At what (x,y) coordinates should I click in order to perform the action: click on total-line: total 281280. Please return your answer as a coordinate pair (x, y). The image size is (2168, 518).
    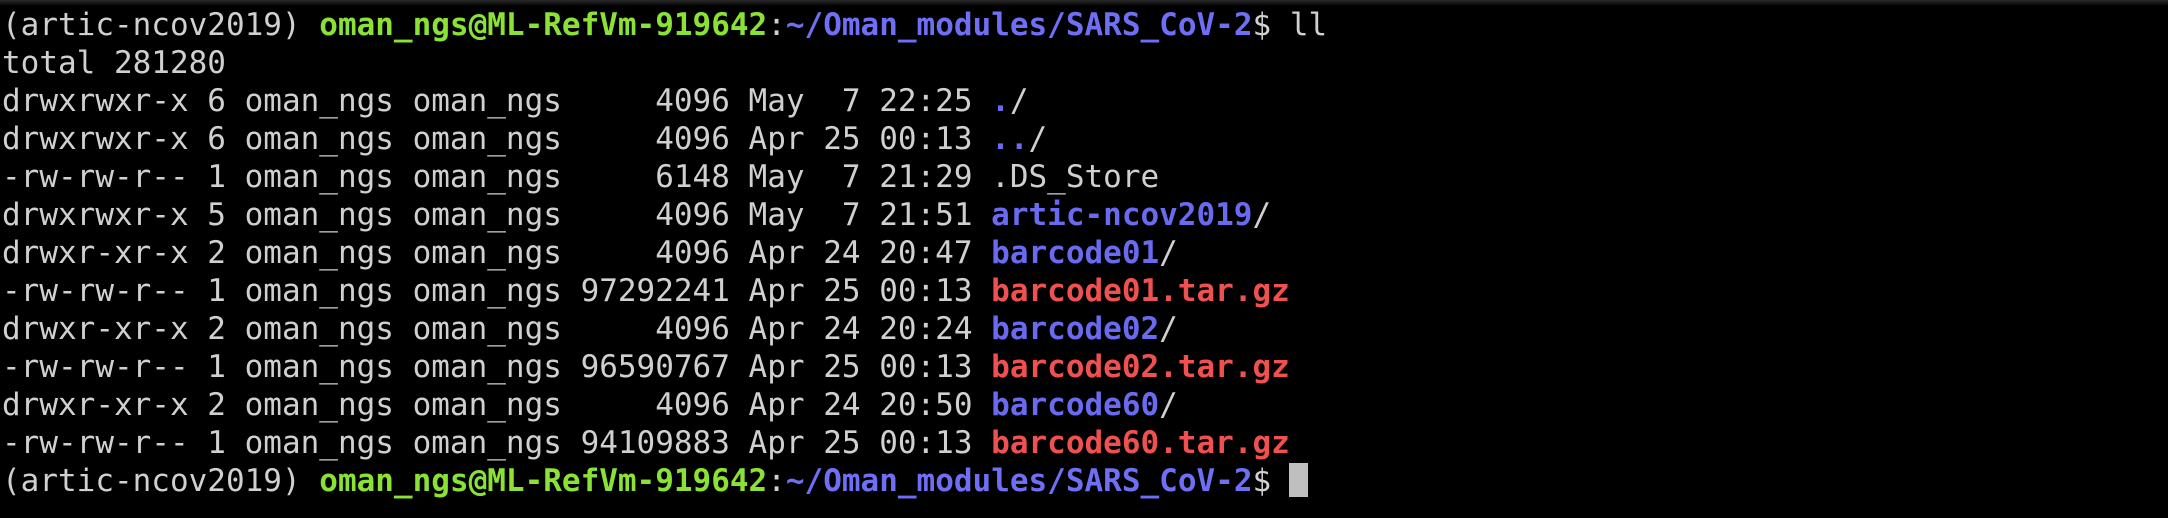
    Looking at the image, I should click on (114, 63).